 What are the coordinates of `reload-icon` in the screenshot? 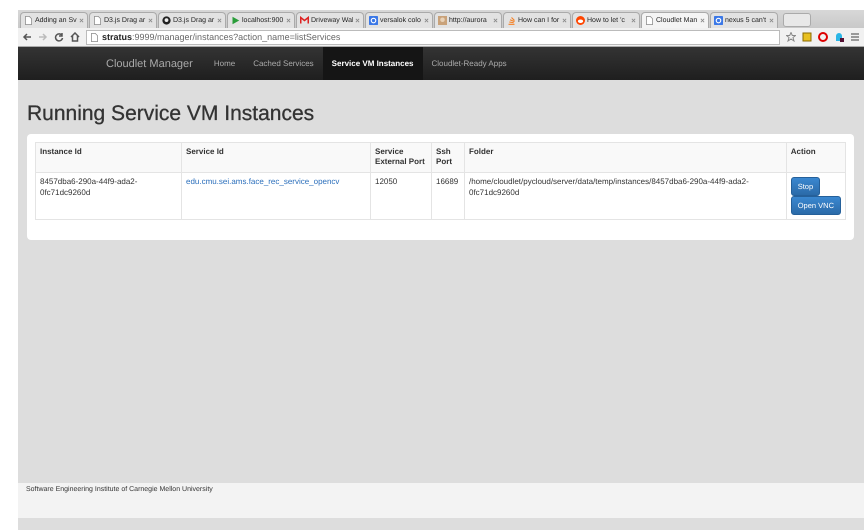 It's located at (59, 37).